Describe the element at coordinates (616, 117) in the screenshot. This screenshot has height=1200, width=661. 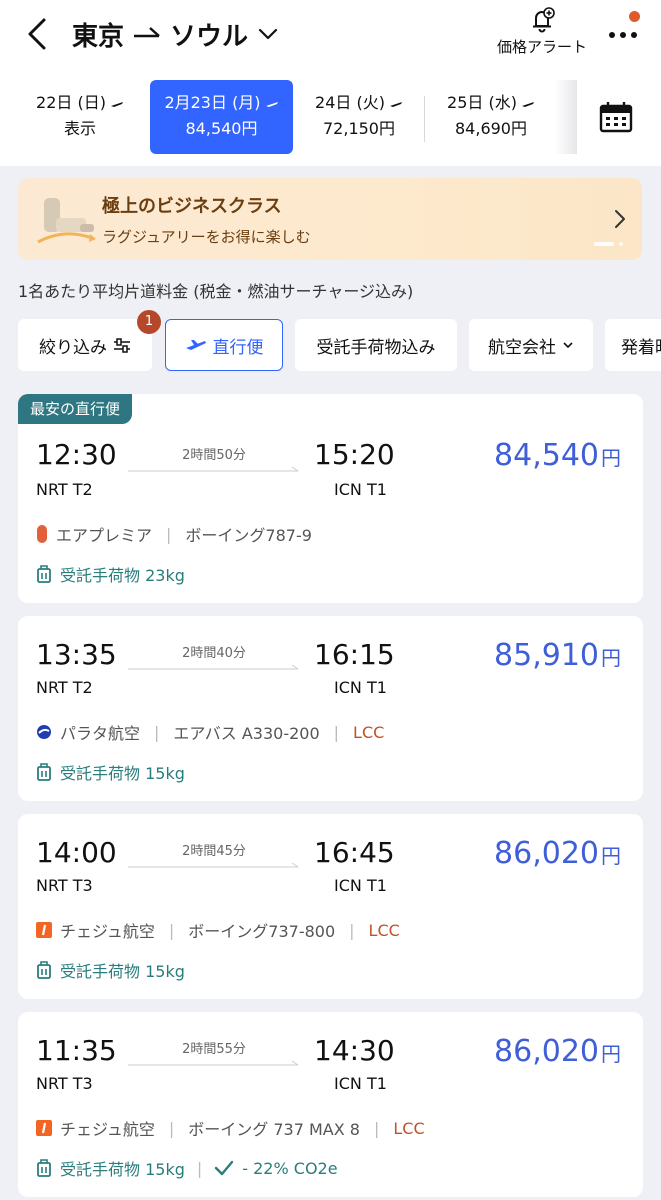
I see `calendar-icon` at that location.